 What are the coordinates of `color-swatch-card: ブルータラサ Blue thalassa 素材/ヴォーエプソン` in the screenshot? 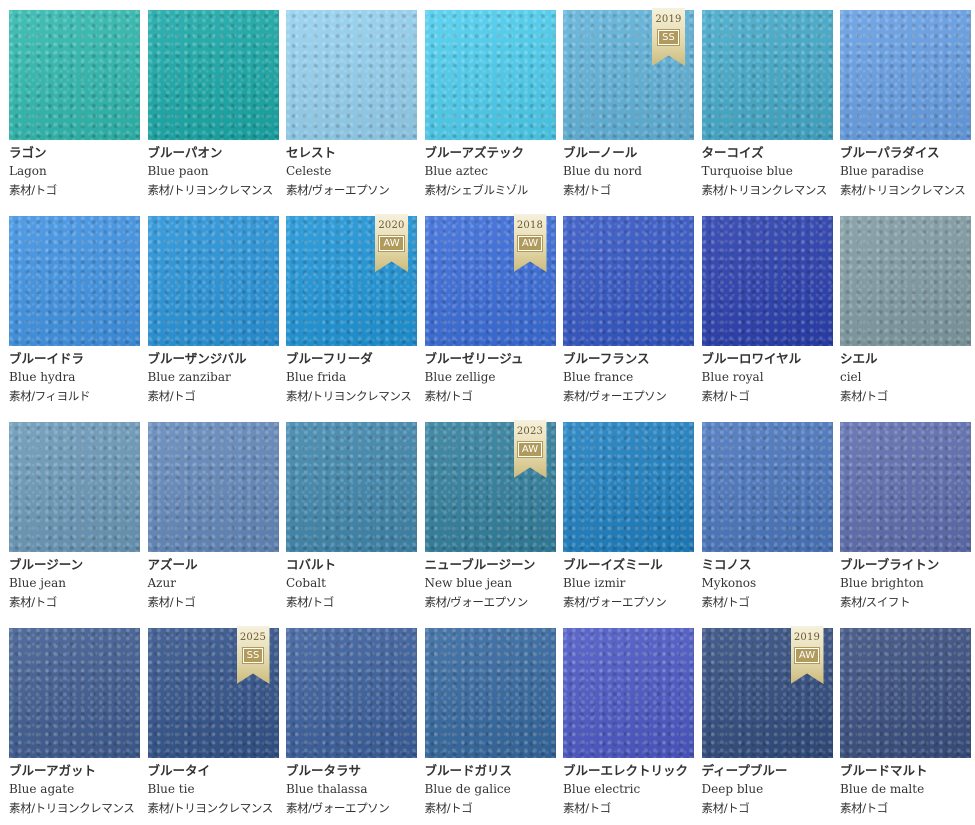 It's located at (351, 725).